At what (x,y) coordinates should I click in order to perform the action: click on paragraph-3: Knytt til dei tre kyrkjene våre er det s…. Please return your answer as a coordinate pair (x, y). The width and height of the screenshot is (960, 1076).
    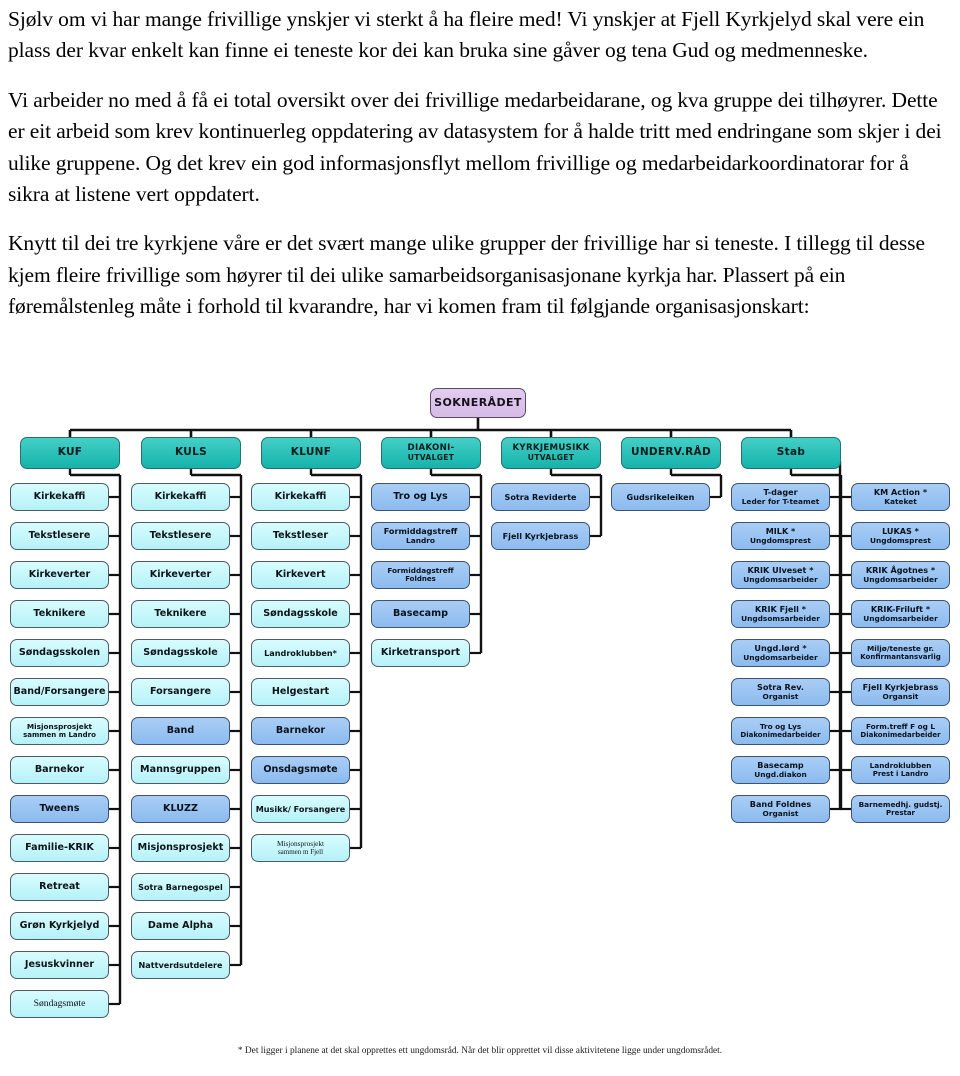
    Looking at the image, I should click on (466, 274).